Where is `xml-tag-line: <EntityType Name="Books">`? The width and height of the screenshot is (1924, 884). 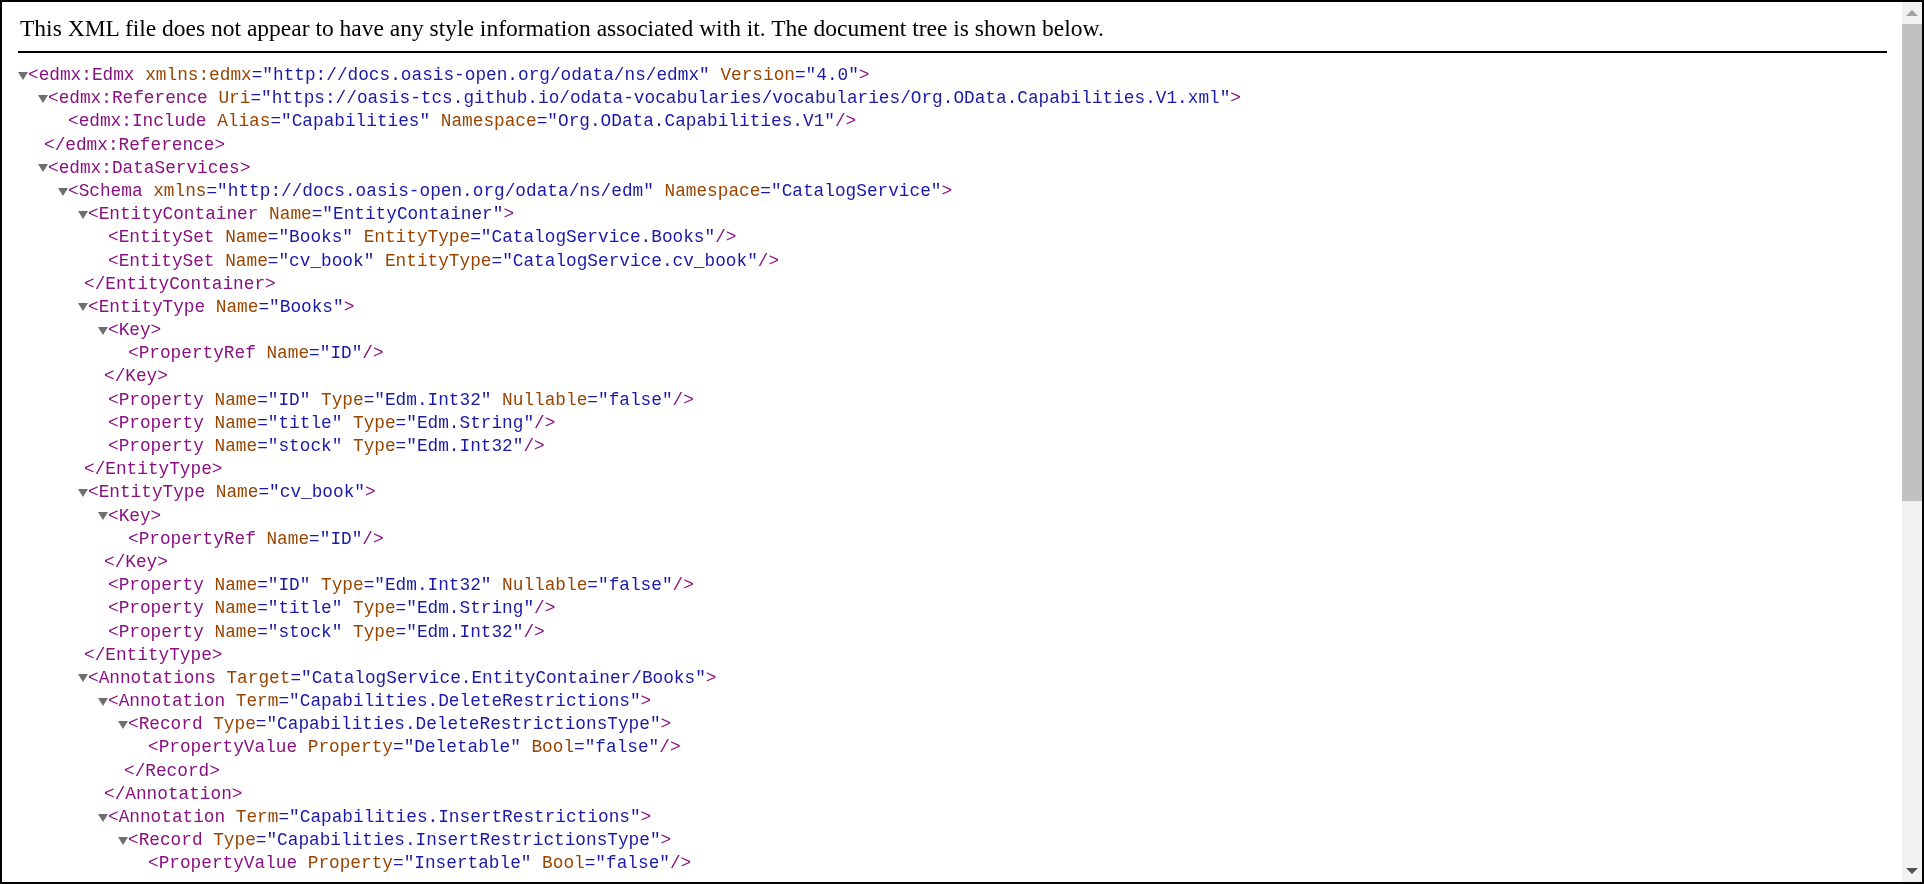 xml-tag-line: <EntityType Name="Books"> is located at coordinates (221, 307).